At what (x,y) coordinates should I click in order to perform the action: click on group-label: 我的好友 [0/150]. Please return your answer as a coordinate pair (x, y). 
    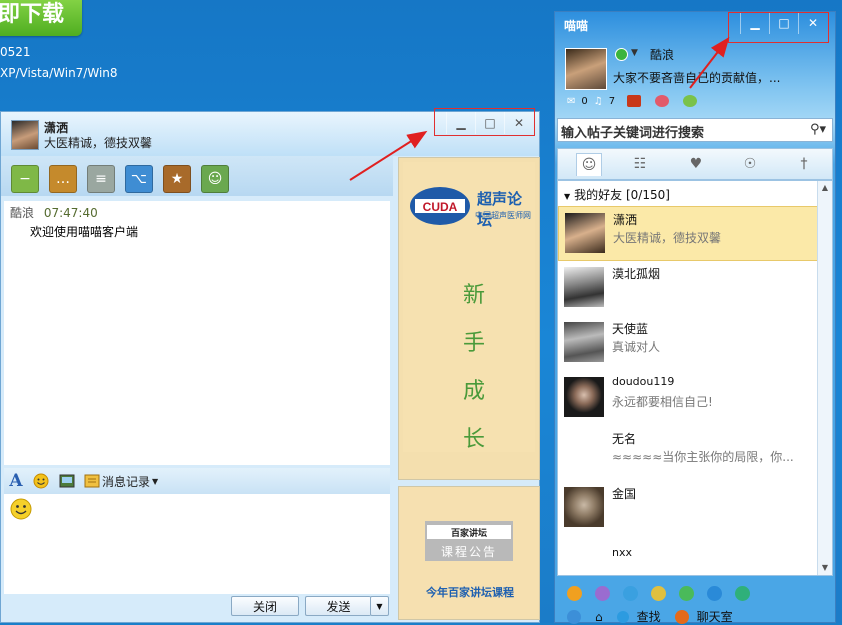
    Looking at the image, I should click on (622, 195).